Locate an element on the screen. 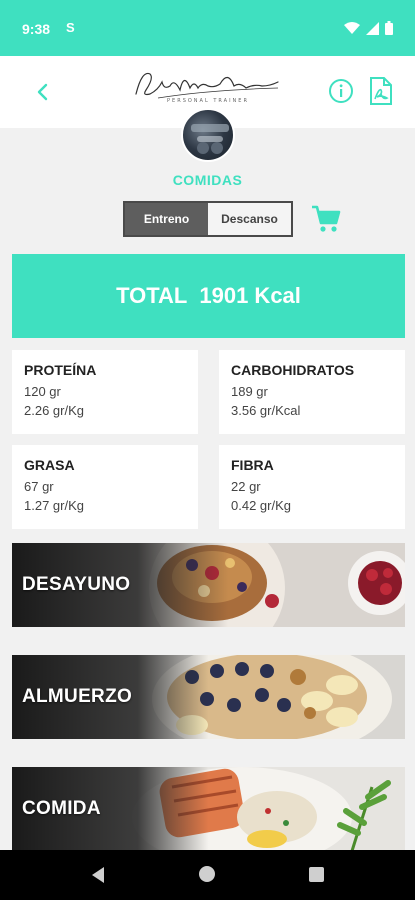 The height and width of the screenshot is (900, 415). macro-grams: 120 gr is located at coordinates (42, 391).